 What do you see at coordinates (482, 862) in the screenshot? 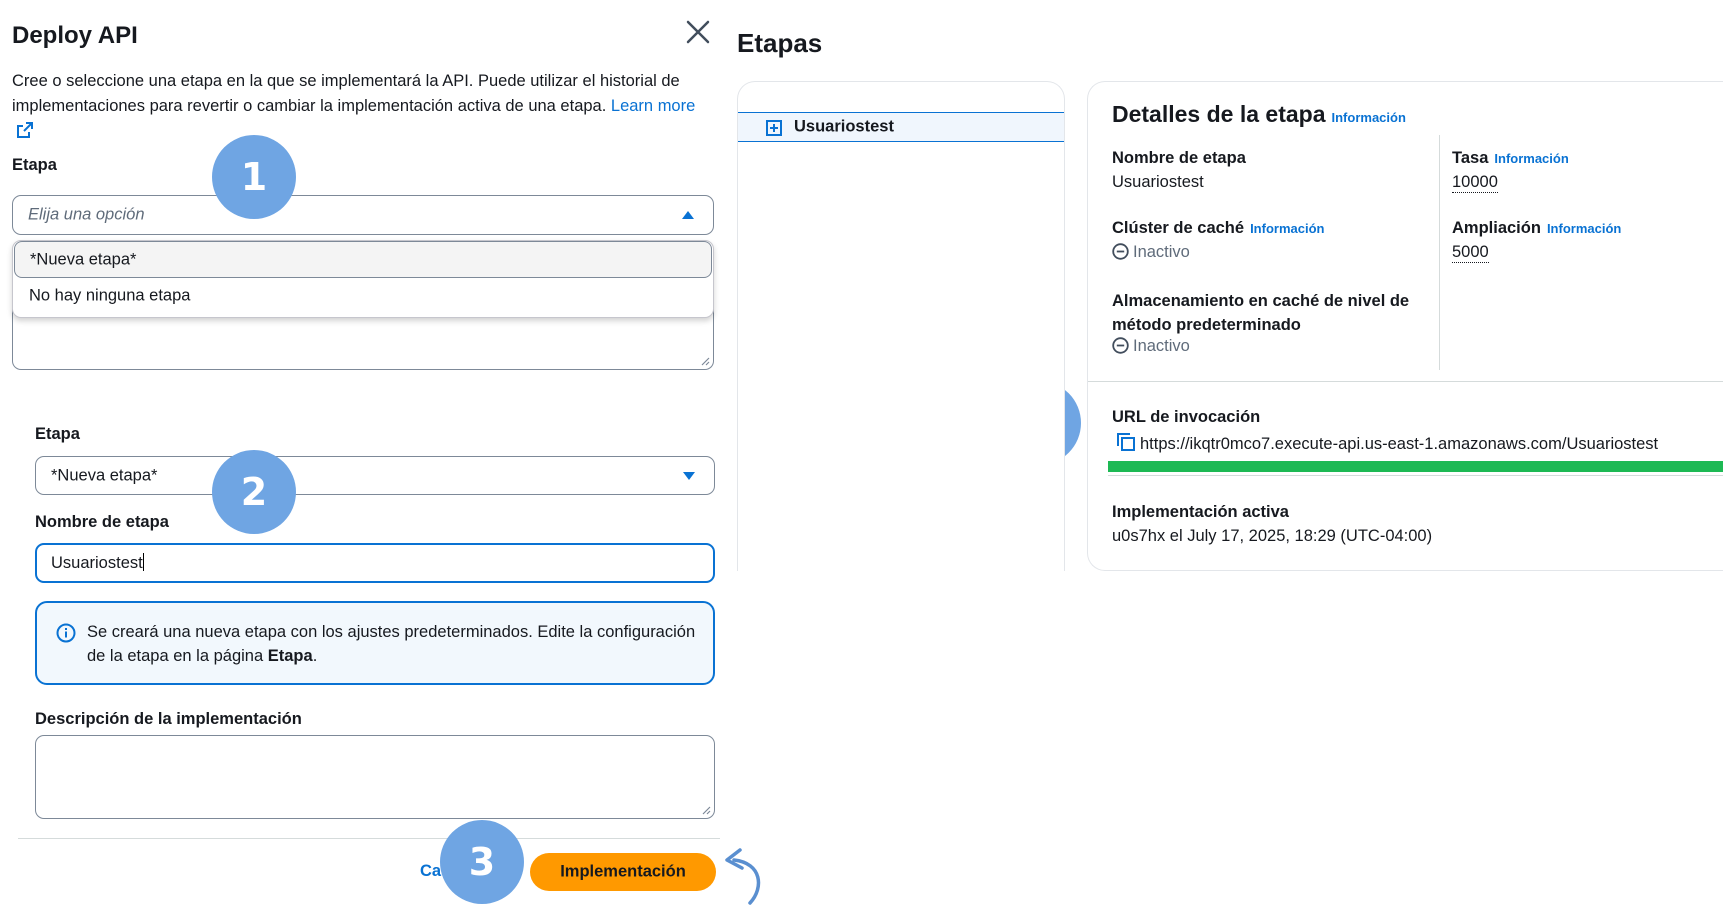
I see `step-badge-3: 3` at bounding box center [482, 862].